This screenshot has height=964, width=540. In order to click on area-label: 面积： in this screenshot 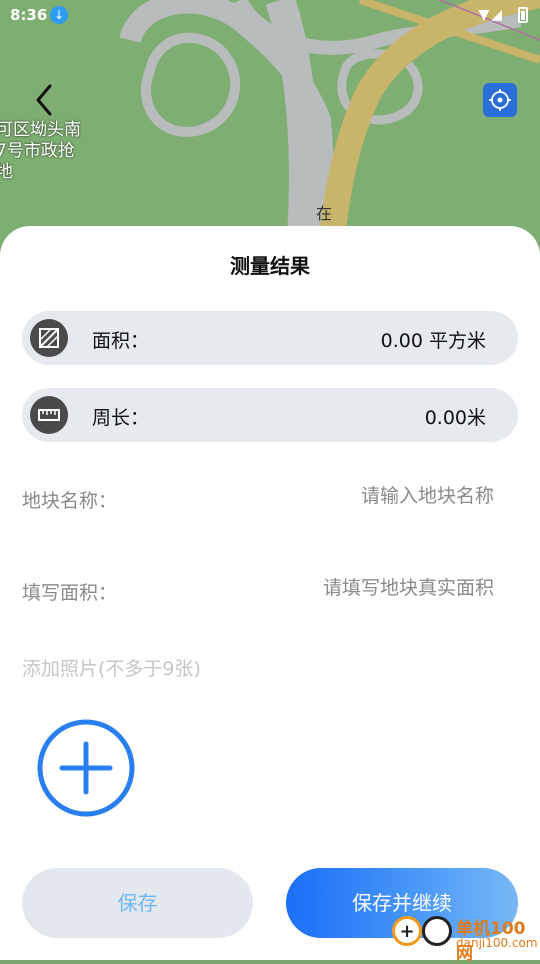, I will do `click(121, 341)`.